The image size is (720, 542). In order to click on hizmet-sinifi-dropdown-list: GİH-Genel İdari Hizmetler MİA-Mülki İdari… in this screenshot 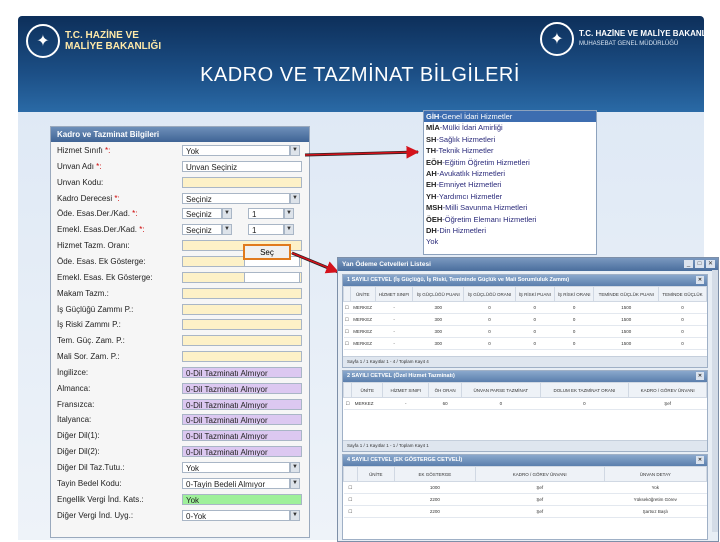, I will do `click(510, 182)`.